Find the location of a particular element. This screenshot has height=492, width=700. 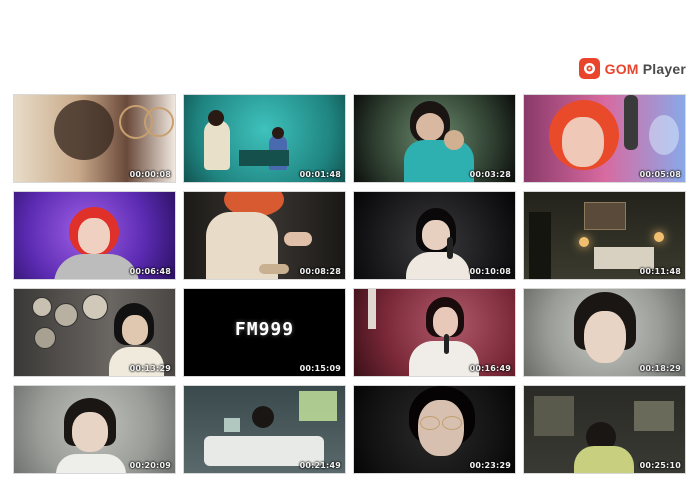

timestamp-label: 00:20:09 is located at coordinates (150, 465).